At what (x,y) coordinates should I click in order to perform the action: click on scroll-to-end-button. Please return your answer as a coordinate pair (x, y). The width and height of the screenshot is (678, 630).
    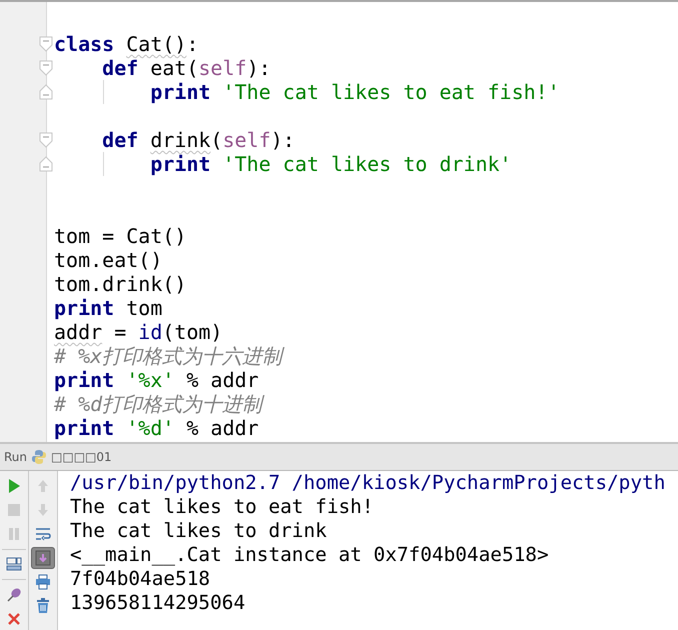
    Looking at the image, I should click on (43, 558).